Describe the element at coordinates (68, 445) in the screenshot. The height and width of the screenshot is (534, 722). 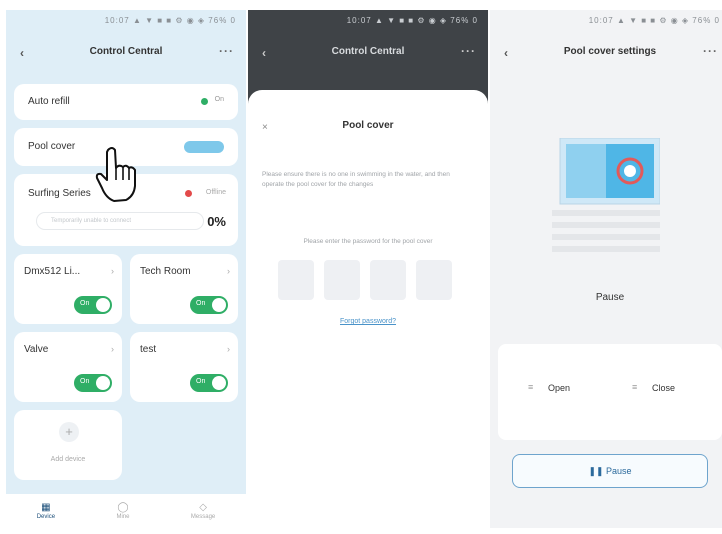
I see `add-device-card: + Add device` at that location.